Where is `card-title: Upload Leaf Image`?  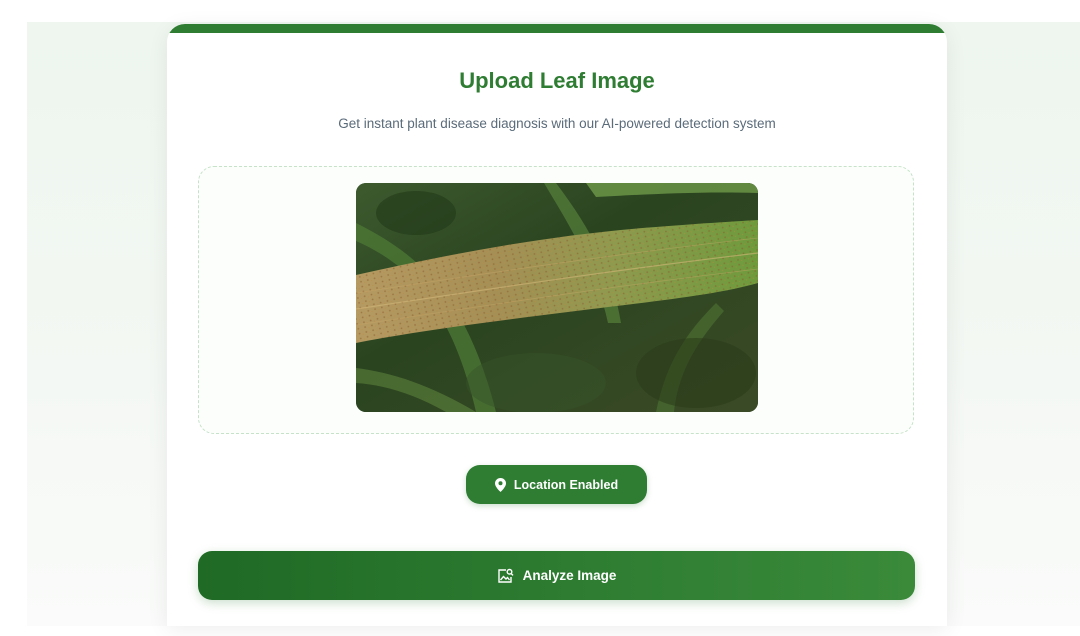 card-title: Upload Leaf Image is located at coordinates (557, 80).